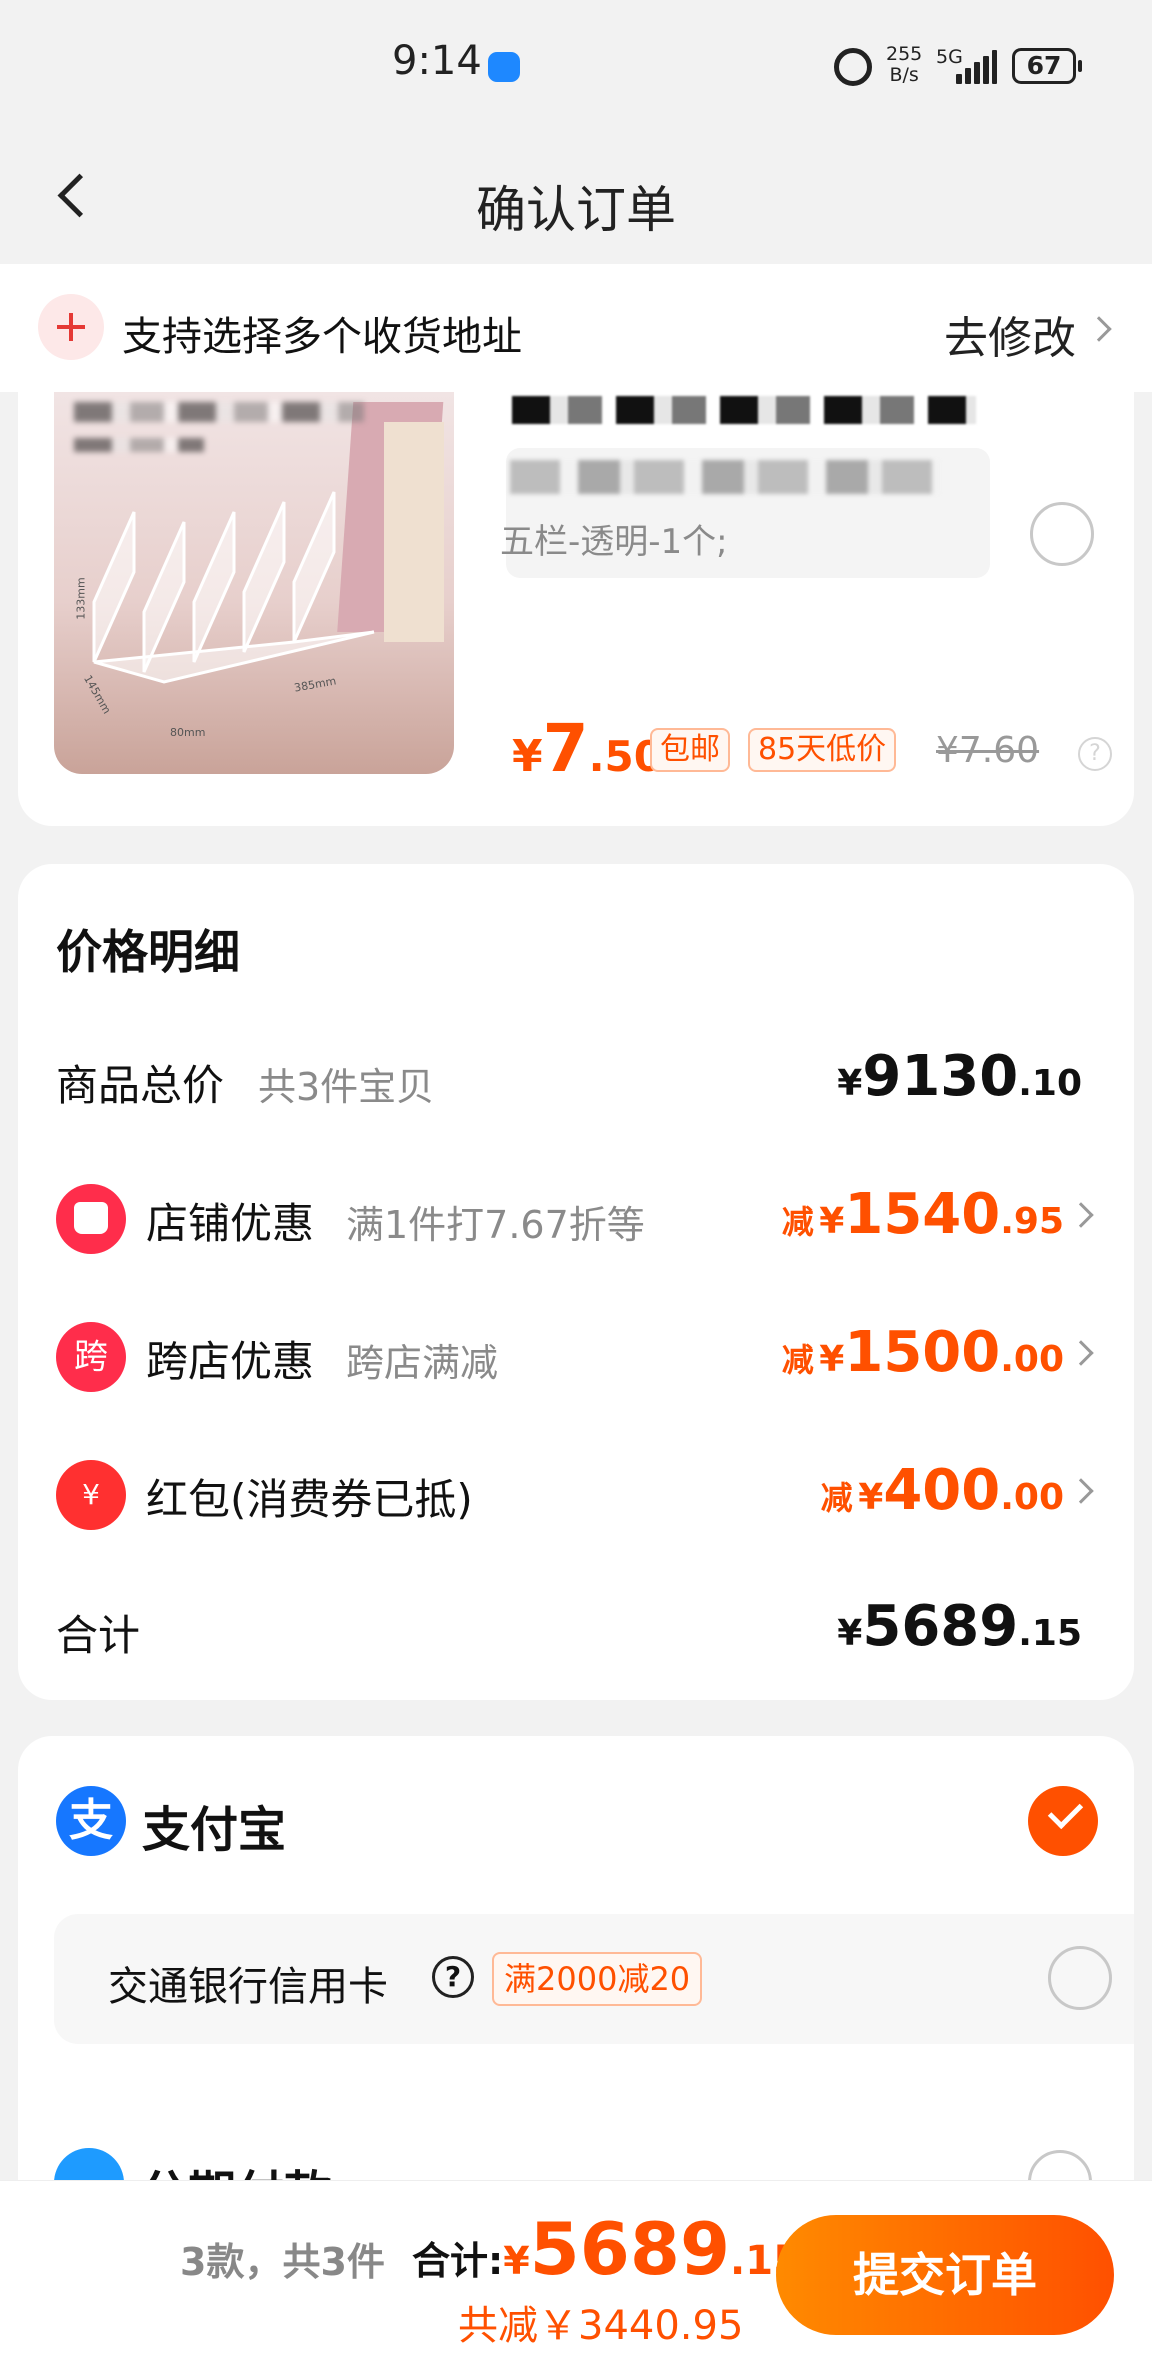 The image size is (1152, 2376). I want to click on cross-shop-amount: 减 ¥1500.00, so click(922, 1352).